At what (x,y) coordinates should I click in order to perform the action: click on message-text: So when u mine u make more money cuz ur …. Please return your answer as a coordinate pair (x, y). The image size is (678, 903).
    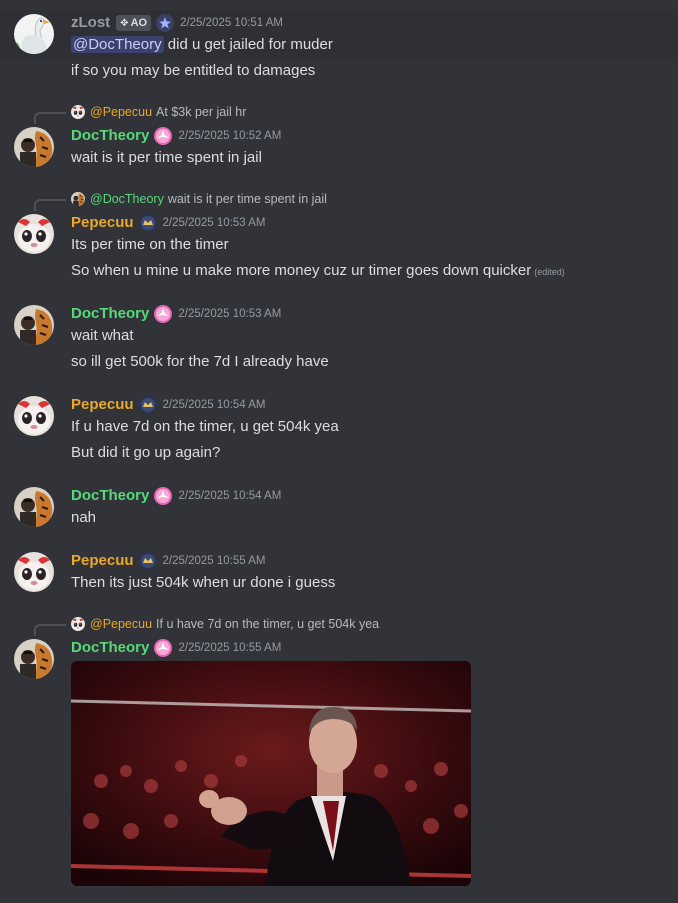
    Looking at the image, I should click on (318, 270).